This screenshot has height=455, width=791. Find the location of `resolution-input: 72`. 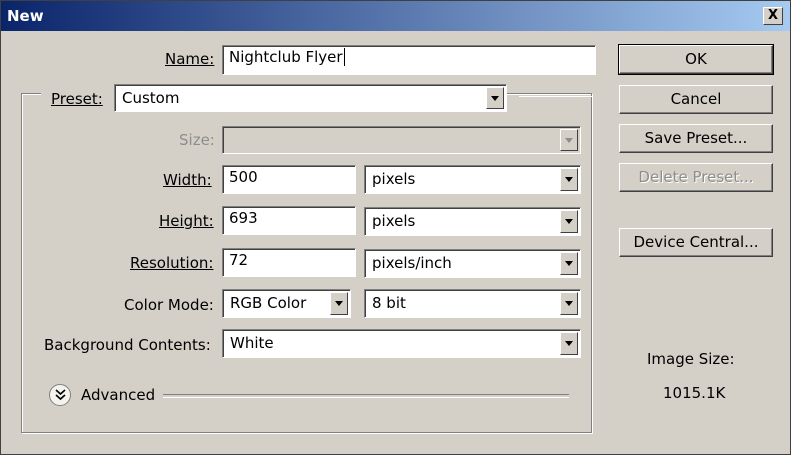

resolution-input: 72 is located at coordinates (289, 262).